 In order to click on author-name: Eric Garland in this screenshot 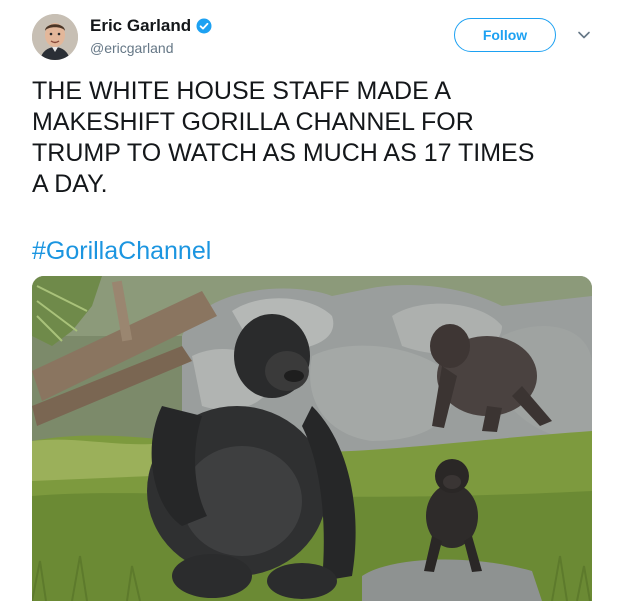, I will do `click(151, 26)`.